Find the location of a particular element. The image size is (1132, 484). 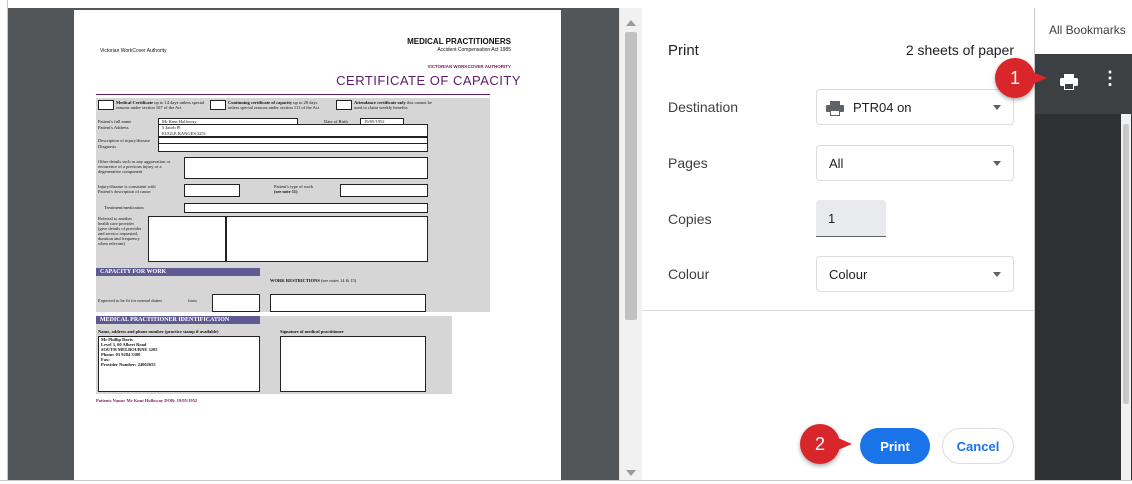

destination-label: Destination is located at coordinates (703, 107).